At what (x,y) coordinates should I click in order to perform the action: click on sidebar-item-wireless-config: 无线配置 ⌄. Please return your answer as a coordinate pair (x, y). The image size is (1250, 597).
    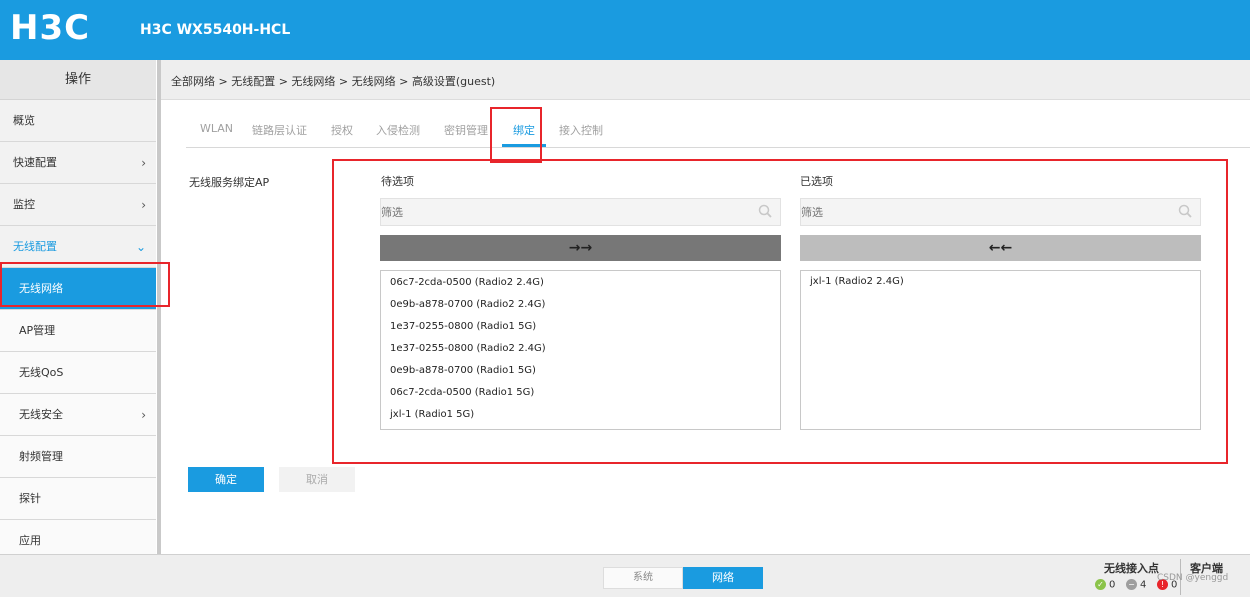
    Looking at the image, I should click on (78, 247).